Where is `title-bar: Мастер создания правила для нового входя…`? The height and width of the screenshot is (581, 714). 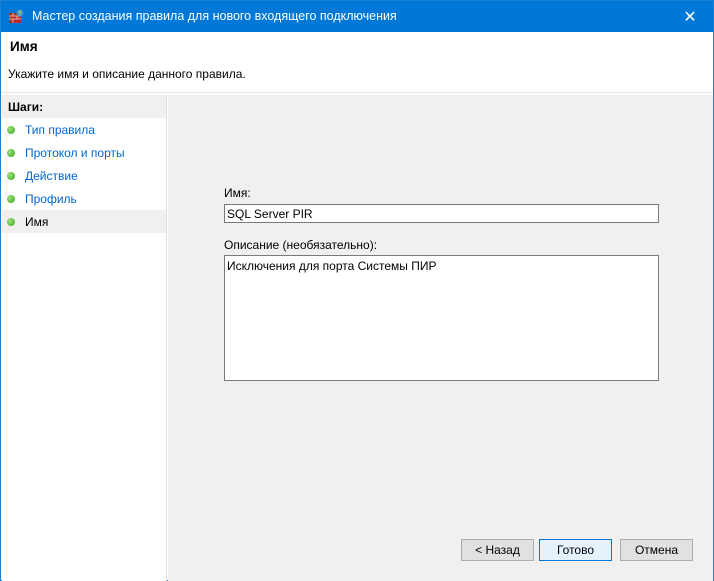 title-bar: Мастер создания правила для нового входя… is located at coordinates (357, 16).